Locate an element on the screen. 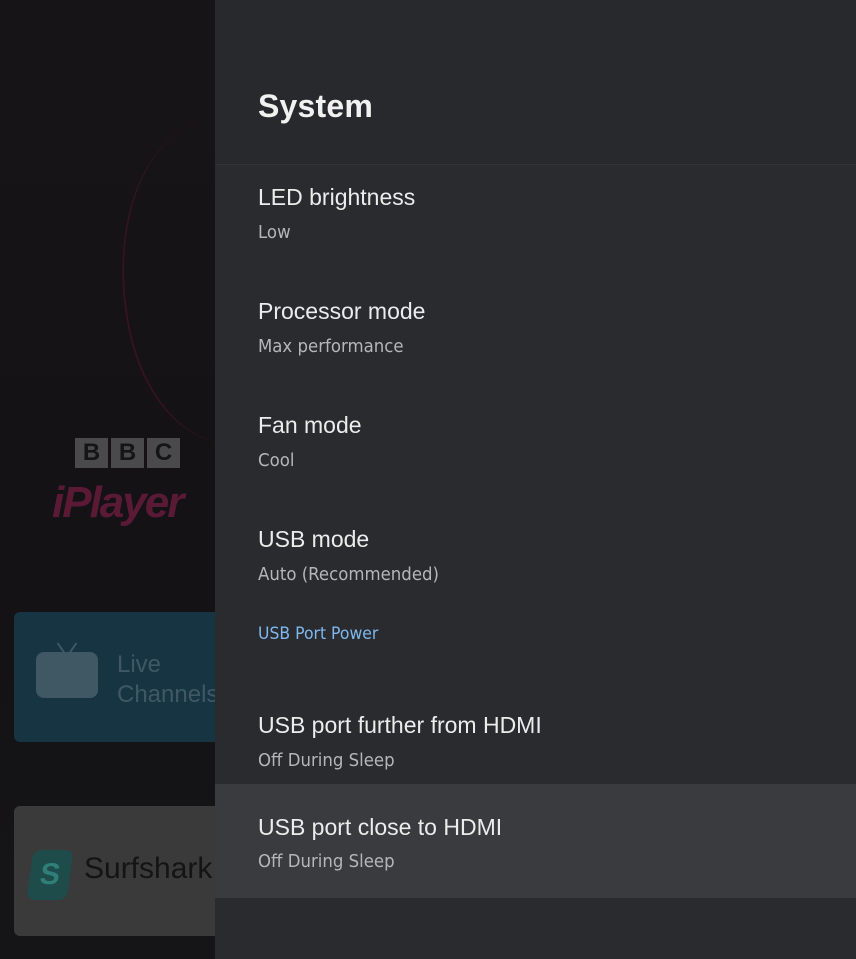 This screenshot has height=959, width=856. led-brightness-item: LED brightness Low is located at coordinates (535, 212).